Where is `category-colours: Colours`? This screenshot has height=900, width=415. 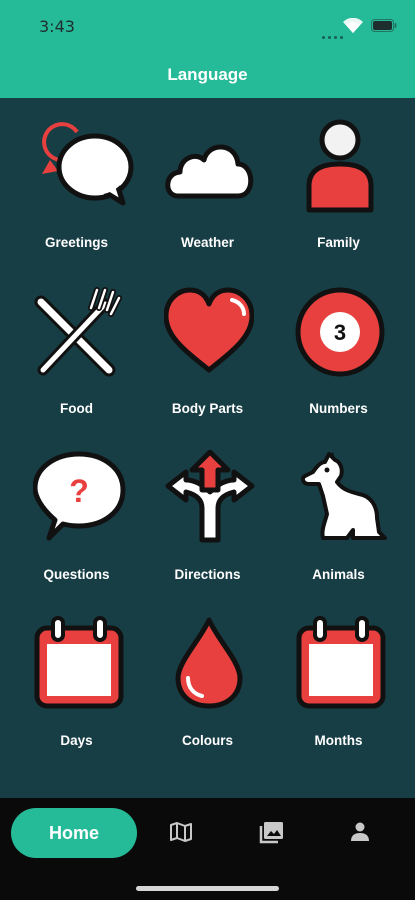
category-colours: Colours is located at coordinates (207, 679).